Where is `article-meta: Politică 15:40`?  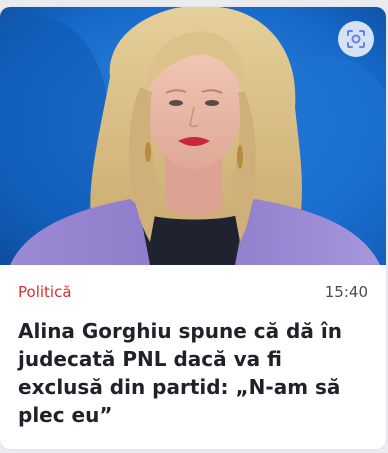
article-meta: Politică 15:40 is located at coordinates (193, 295).